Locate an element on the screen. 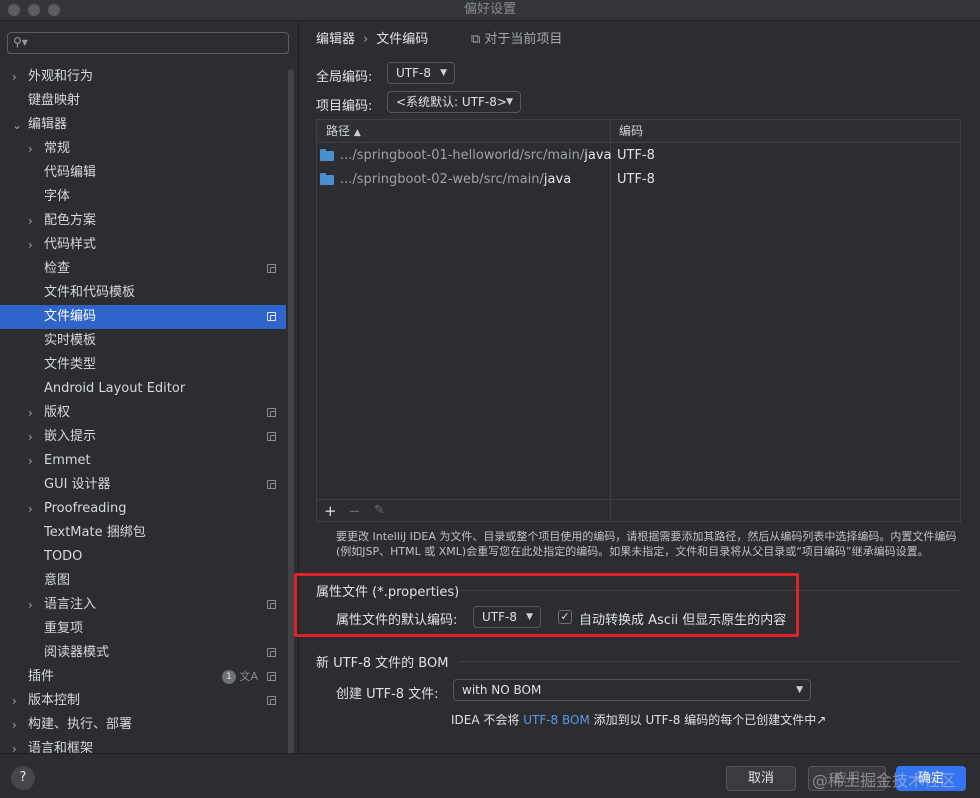  utf8-bom-link: UTF-8 BOM is located at coordinates (556, 720).